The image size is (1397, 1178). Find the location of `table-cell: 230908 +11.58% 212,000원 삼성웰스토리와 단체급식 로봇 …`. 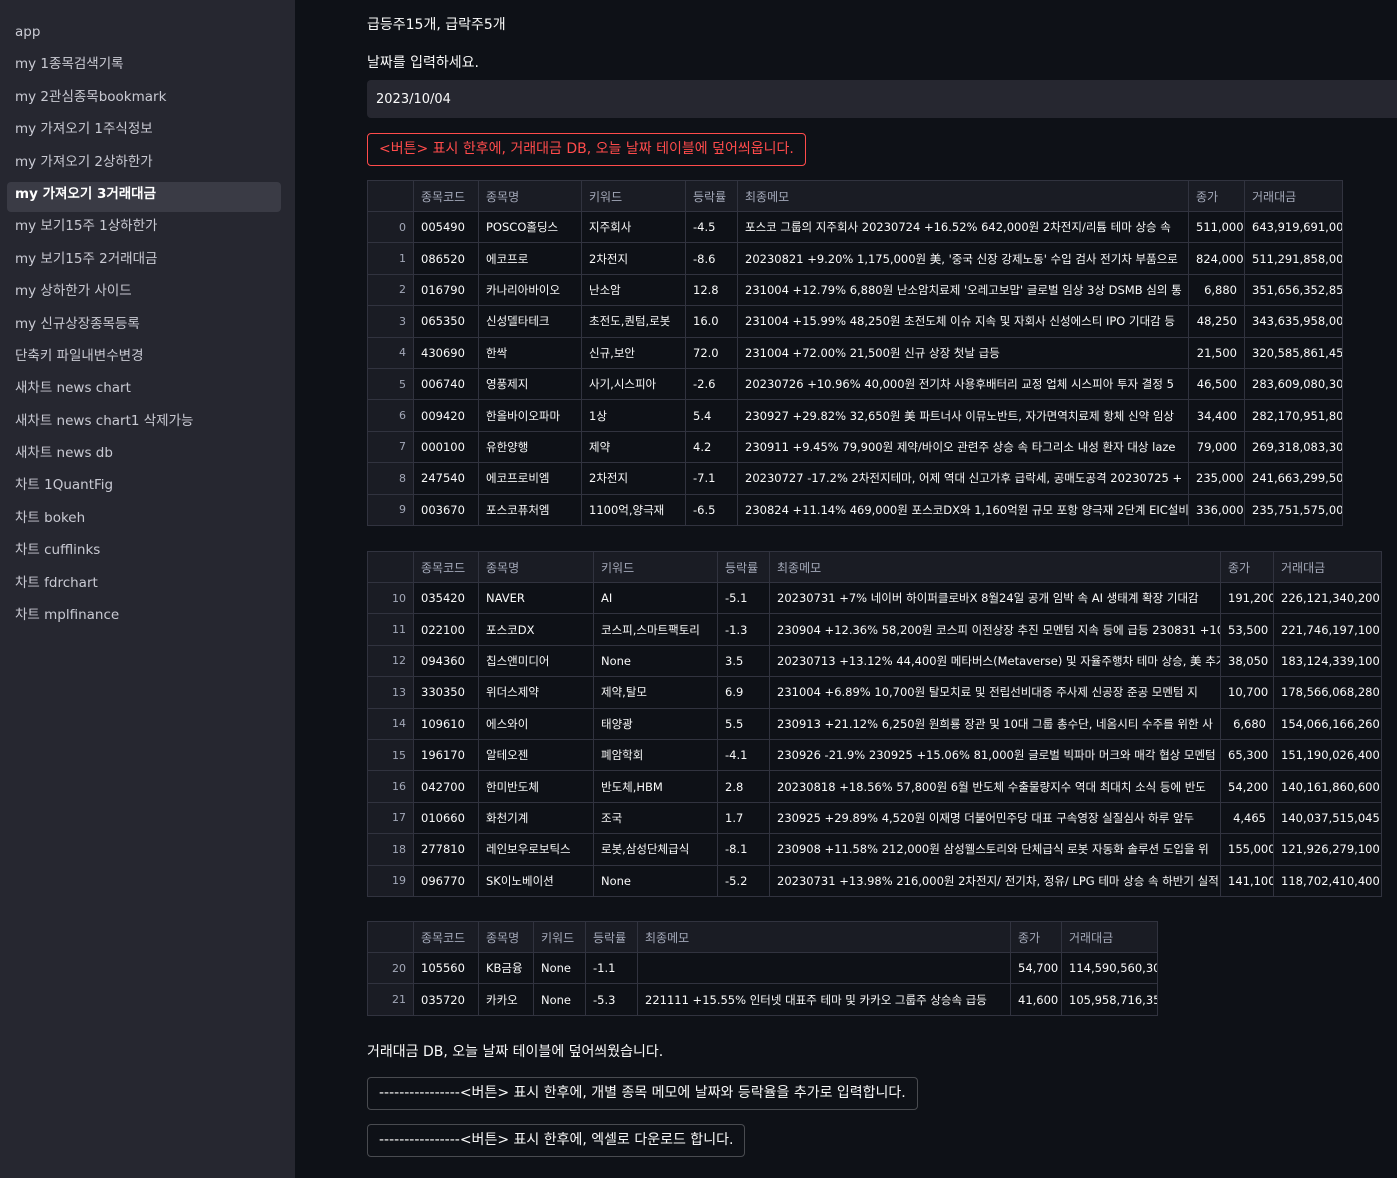

table-cell: 230908 +11.58% 212,000원 삼성웰스토리와 단체급식 로봇 … is located at coordinates (995, 849).